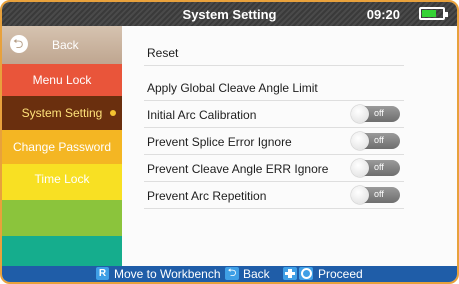 The height and width of the screenshot is (284, 459). What do you see at coordinates (232, 88) in the screenshot?
I see `setting-label: Apply Global Cleave Angle Limit` at bounding box center [232, 88].